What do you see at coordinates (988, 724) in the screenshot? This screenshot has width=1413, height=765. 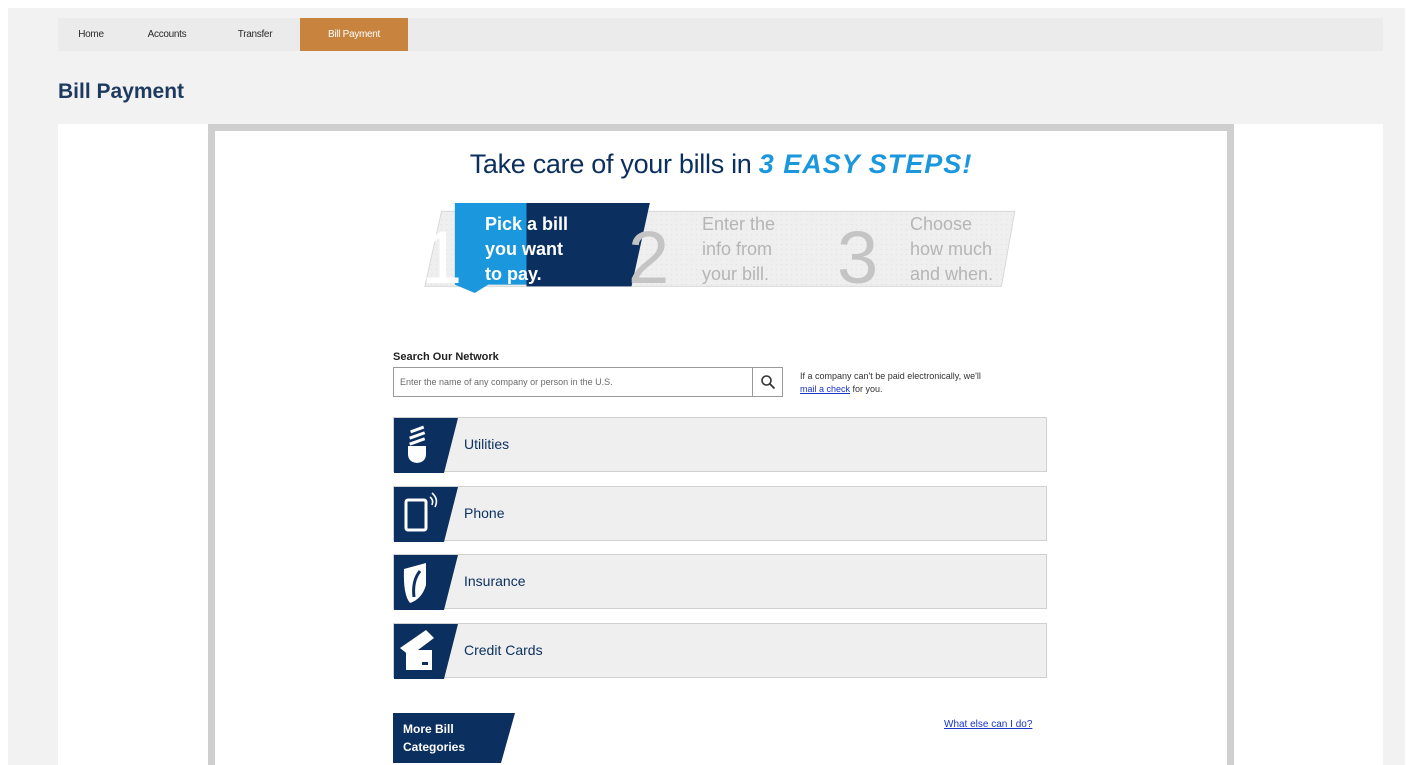 I see `what-else-link: What else can I do?` at bounding box center [988, 724].